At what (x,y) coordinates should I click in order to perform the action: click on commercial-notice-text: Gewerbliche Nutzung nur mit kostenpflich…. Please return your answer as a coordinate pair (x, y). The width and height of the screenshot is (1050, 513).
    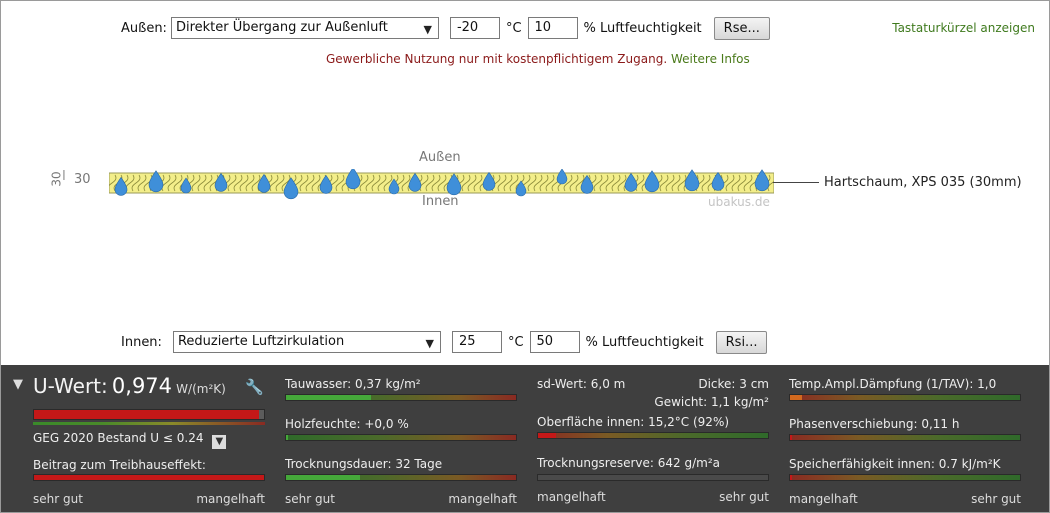
    Looking at the image, I should click on (497, 59).